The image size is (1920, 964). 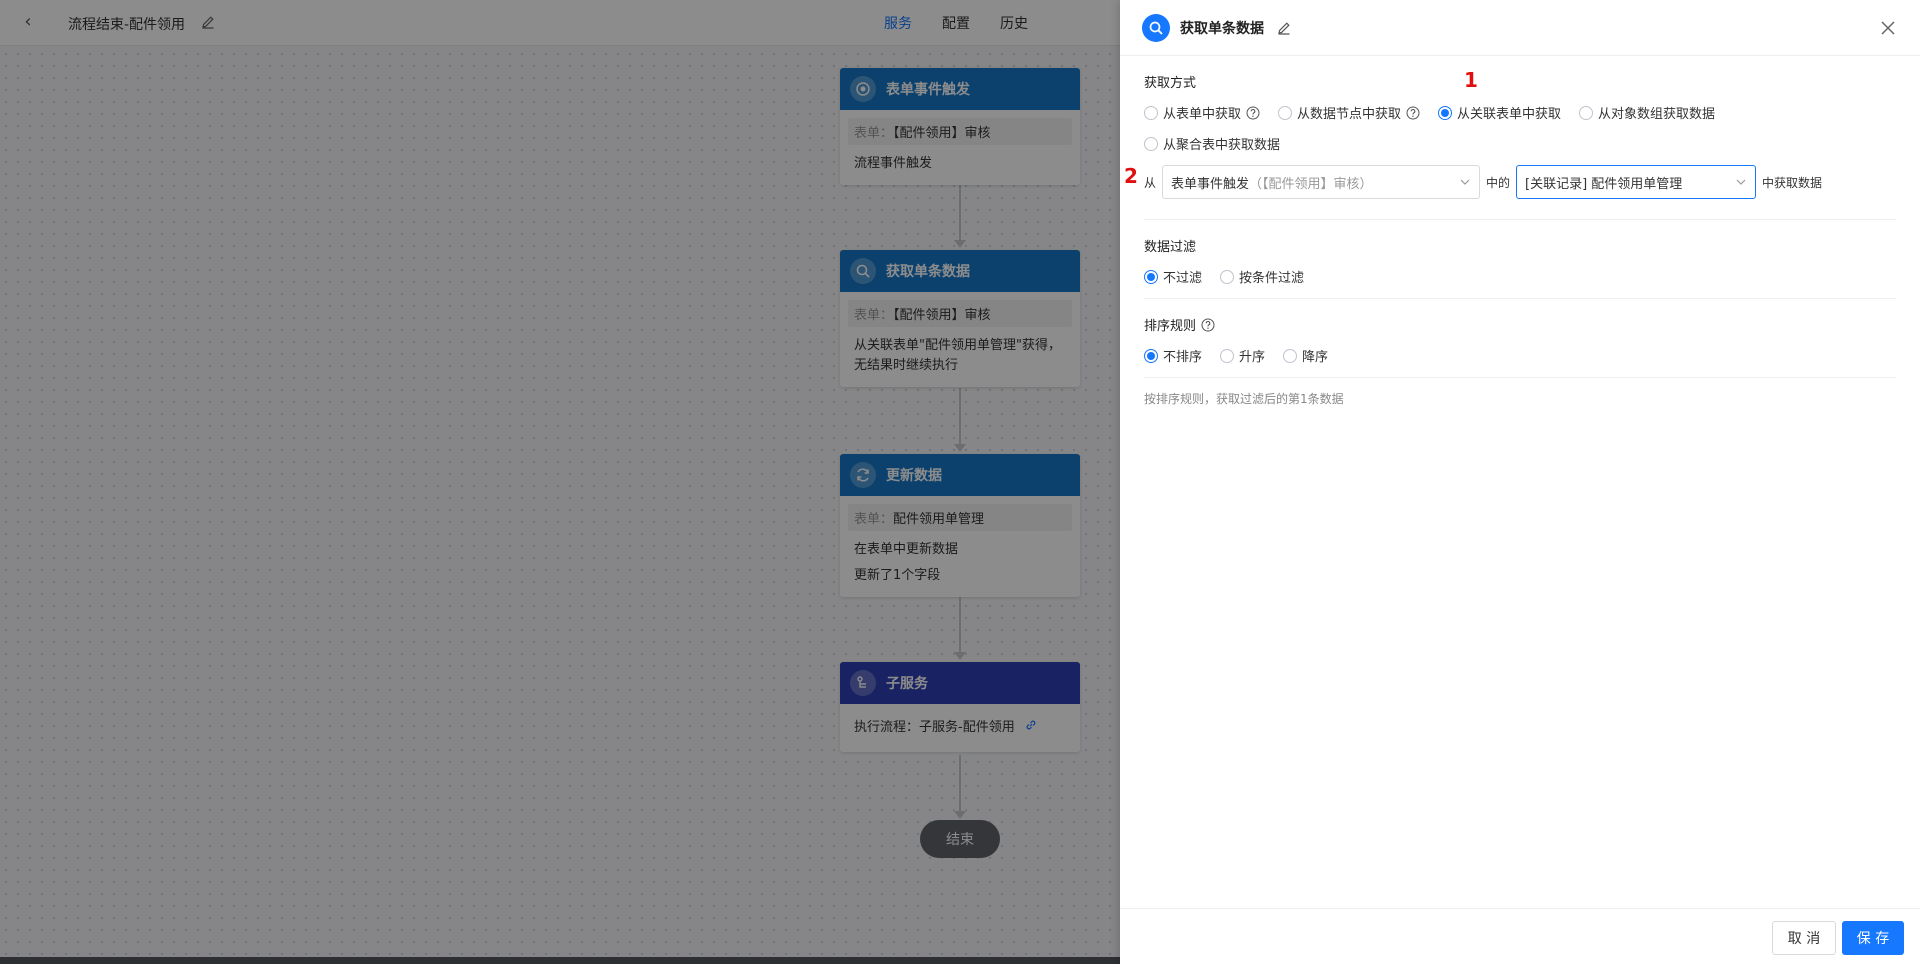 I want to click on radio-from-linked-form: 从关联表单中获取, so click(x=1499, y=112).